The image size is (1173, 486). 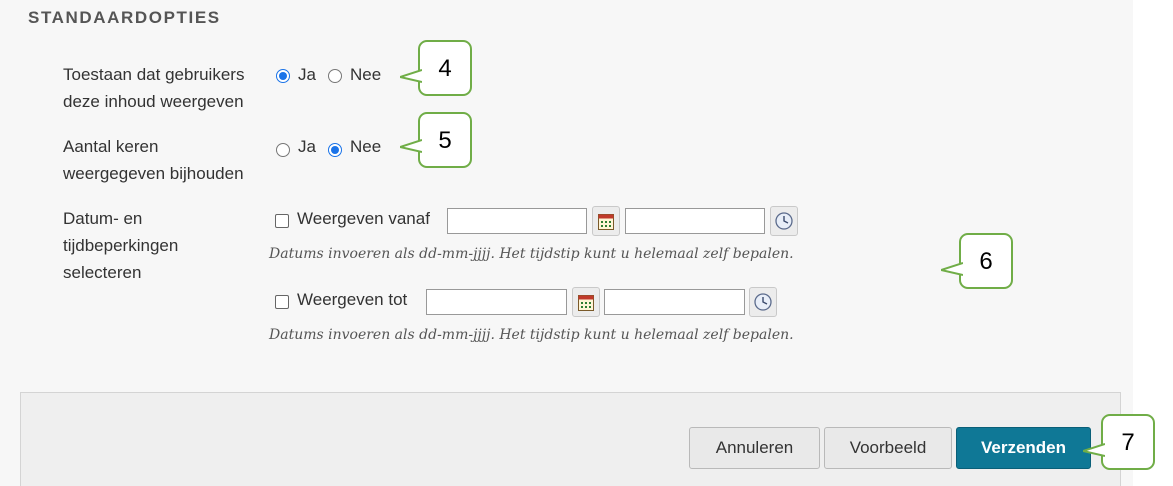 I want to click on display-from-date-input, so click(x=517, y=221).